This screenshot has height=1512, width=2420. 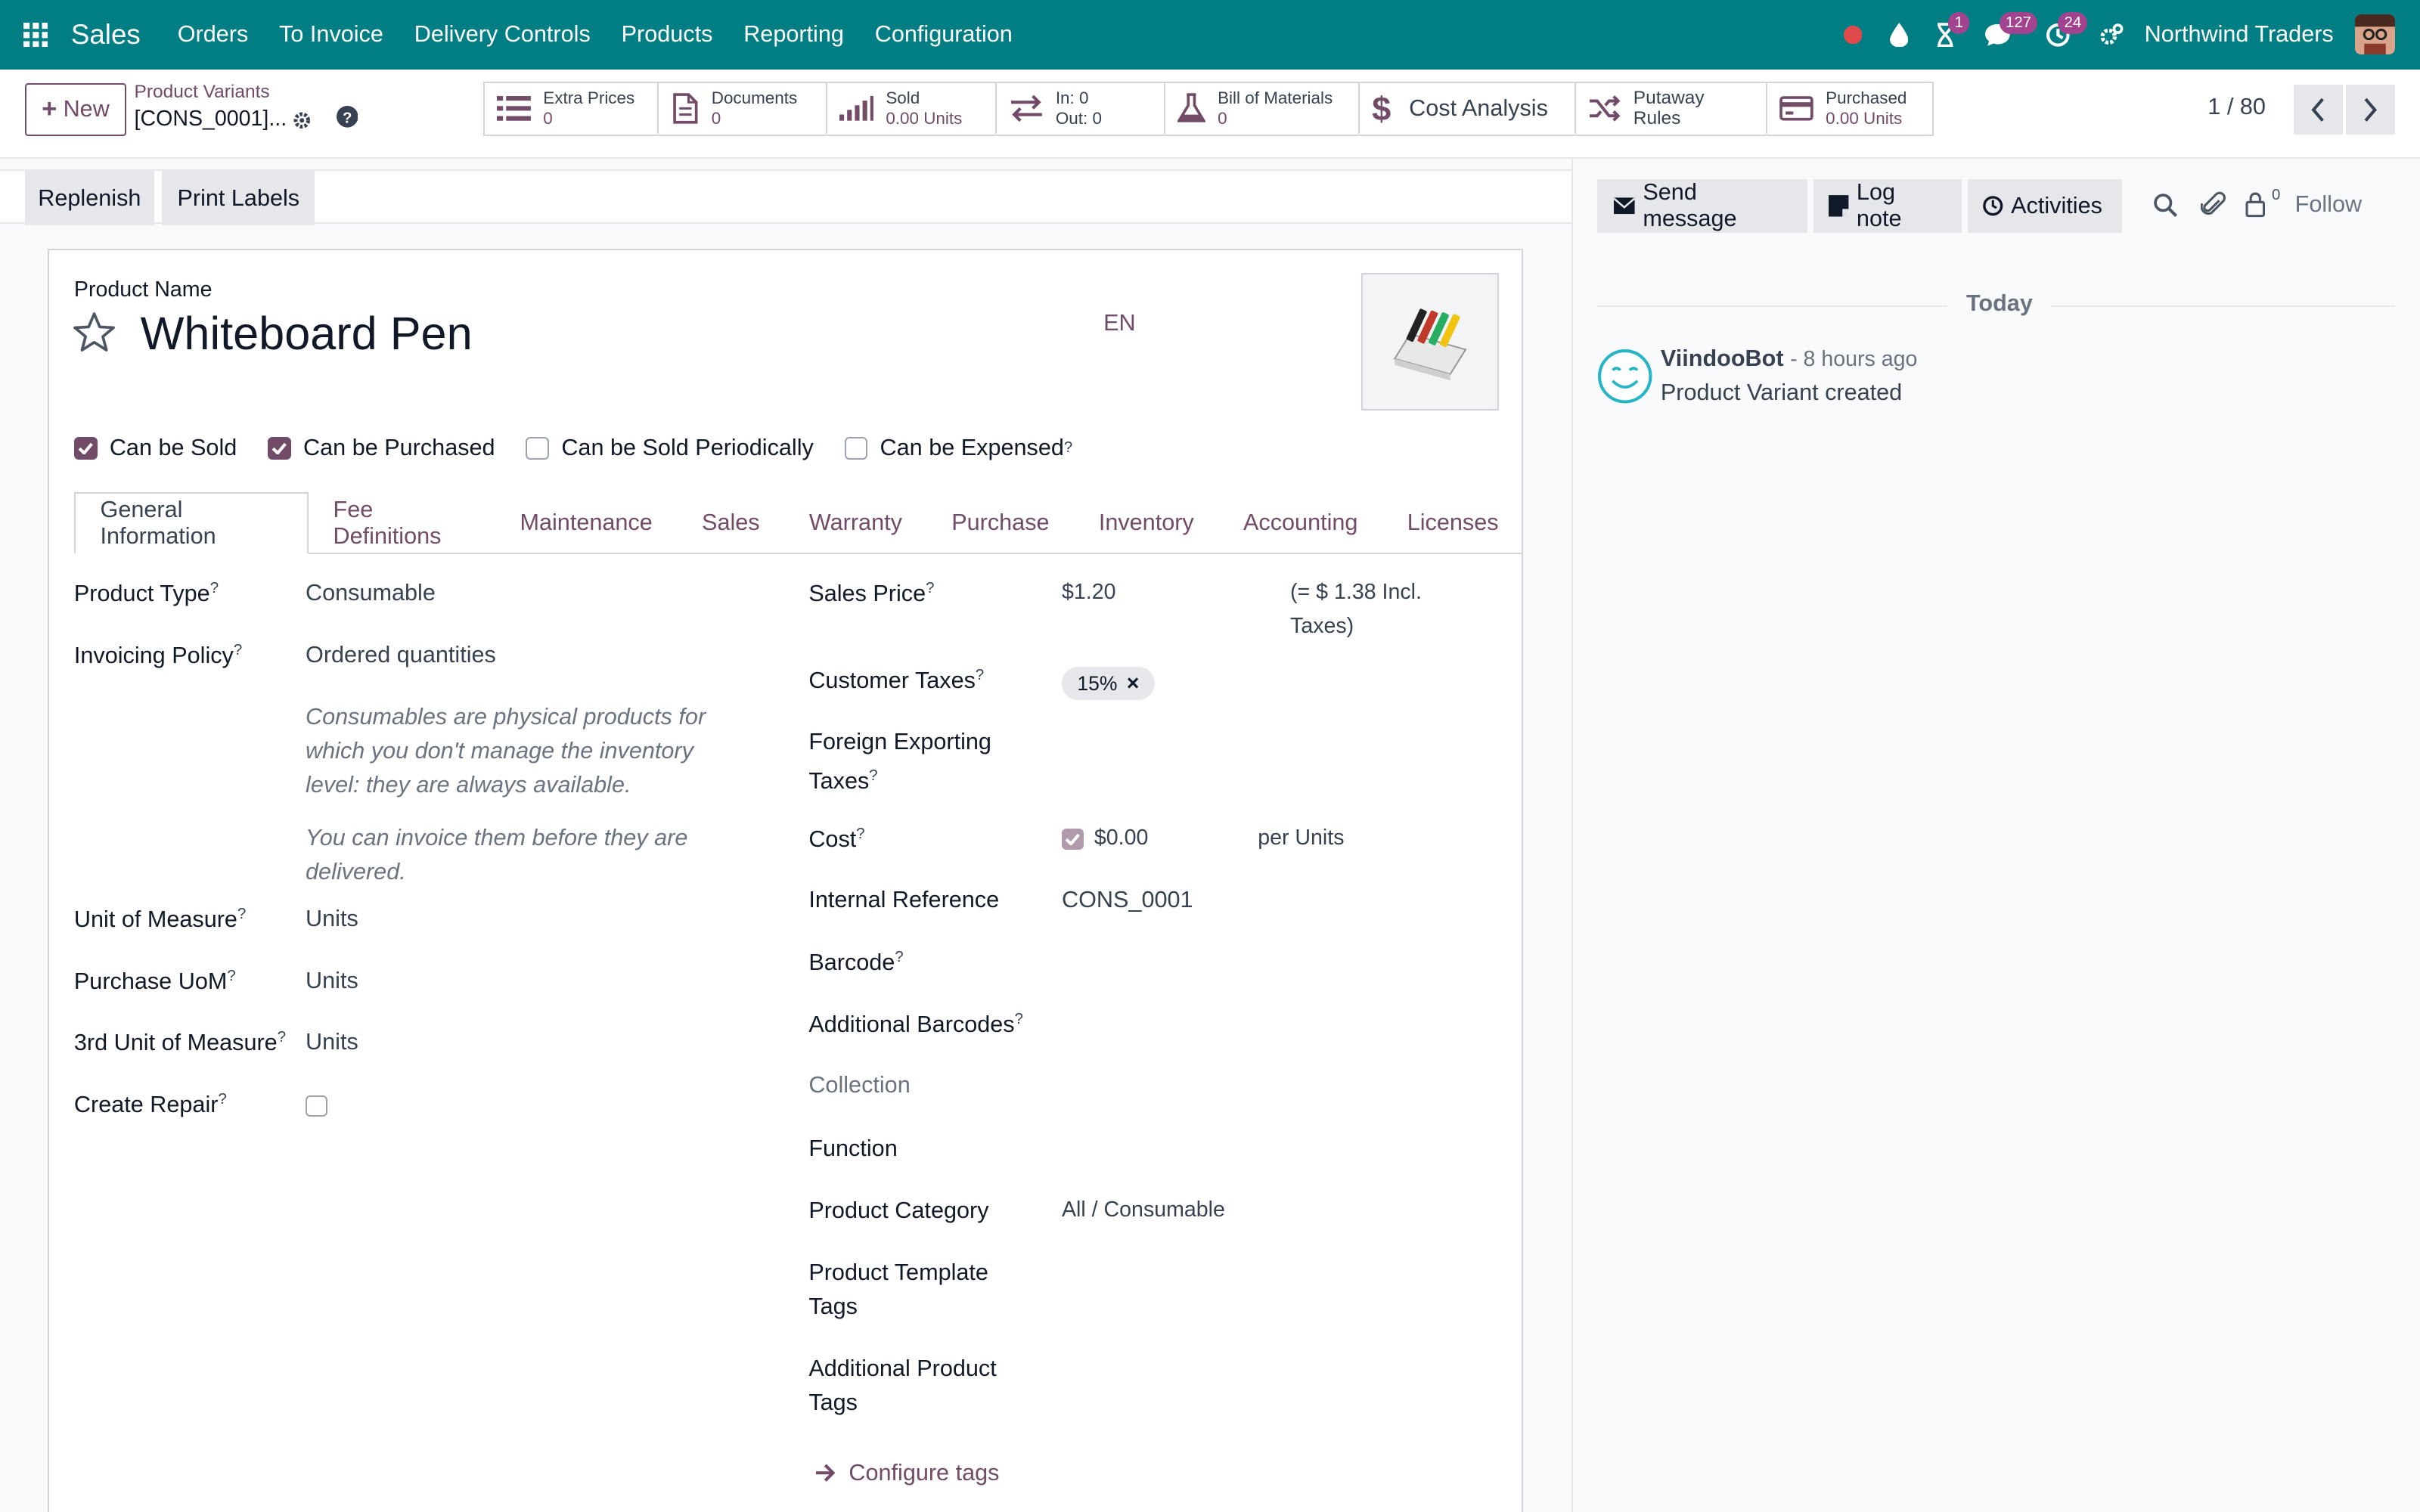 What do you see at coordinates (35, 35) in the screenshot?
I see `apps-menu-icon` at bounding box center [35, 35].